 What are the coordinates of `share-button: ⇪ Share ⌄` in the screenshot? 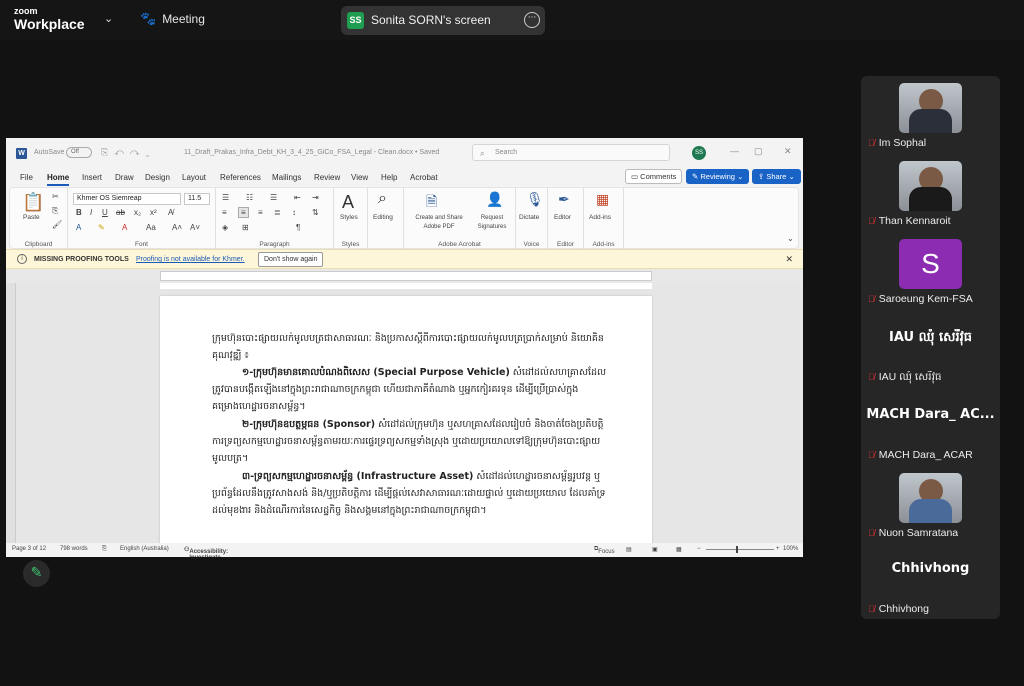 It's located at (776, 176).